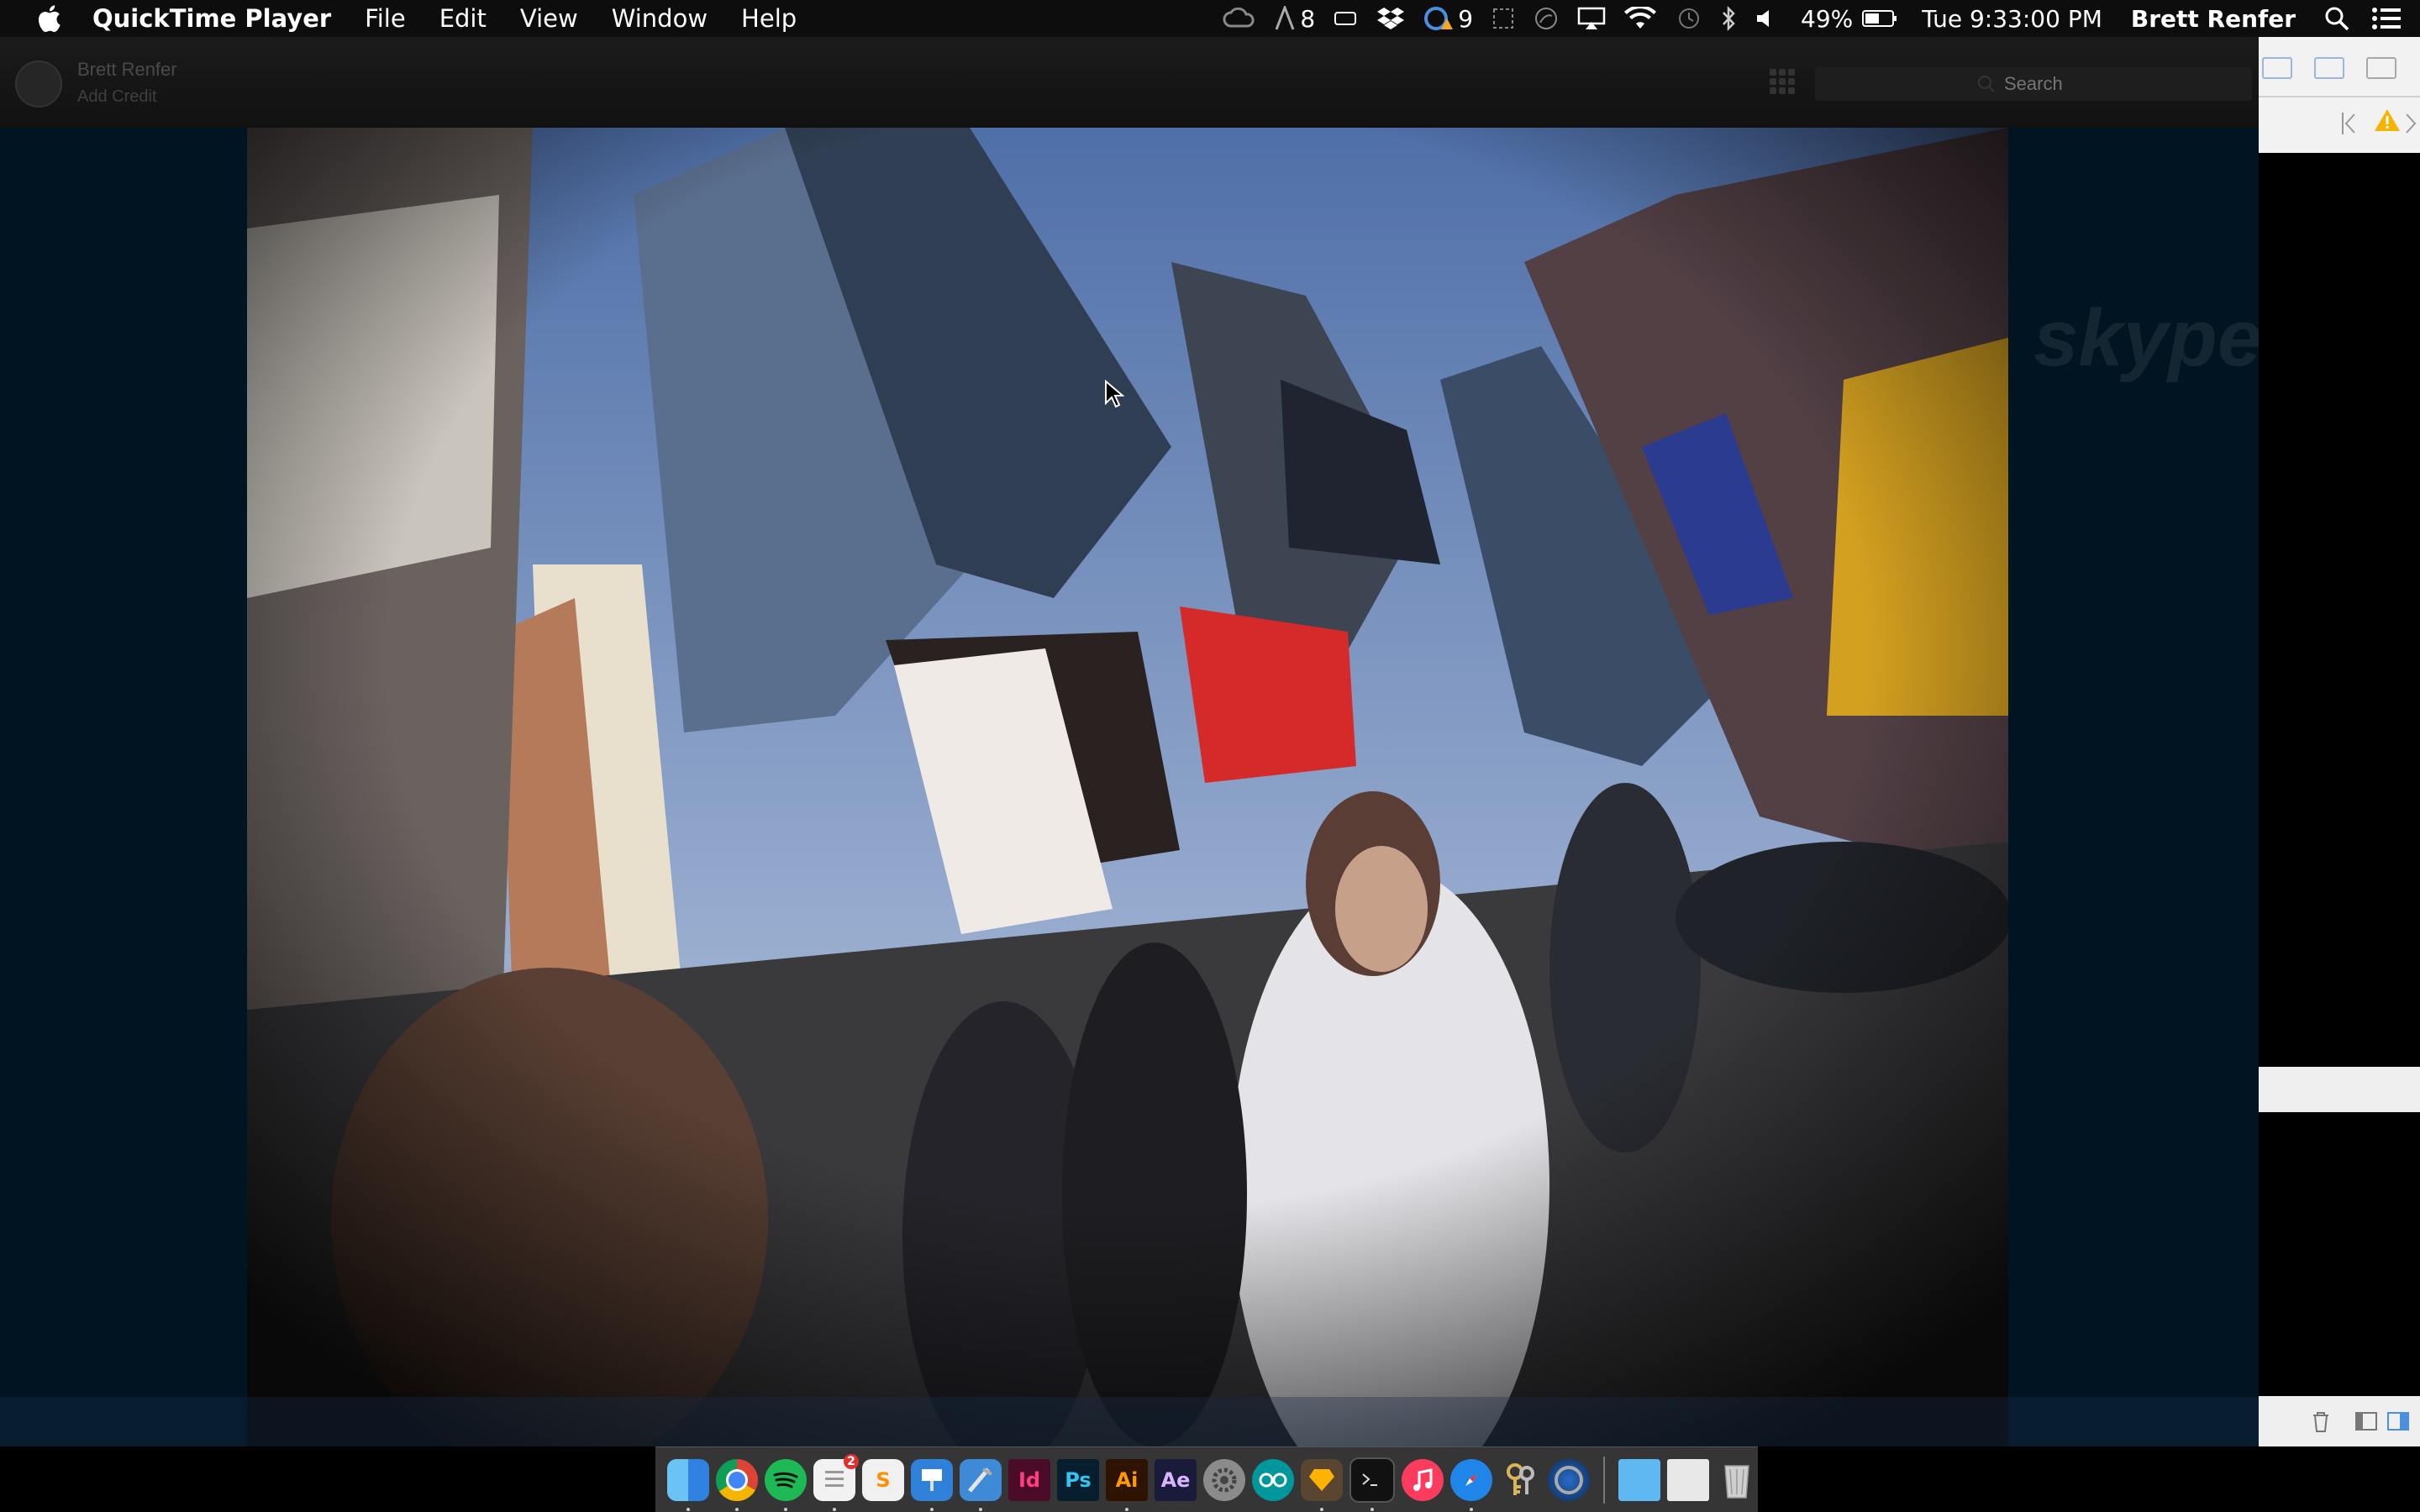 This screenshot has height=1512, width=2420. What do you see at coordinates (2339, 1421) in the screenshot?
I see `side-bottom-bar` at bounding box center [2339, 1421].